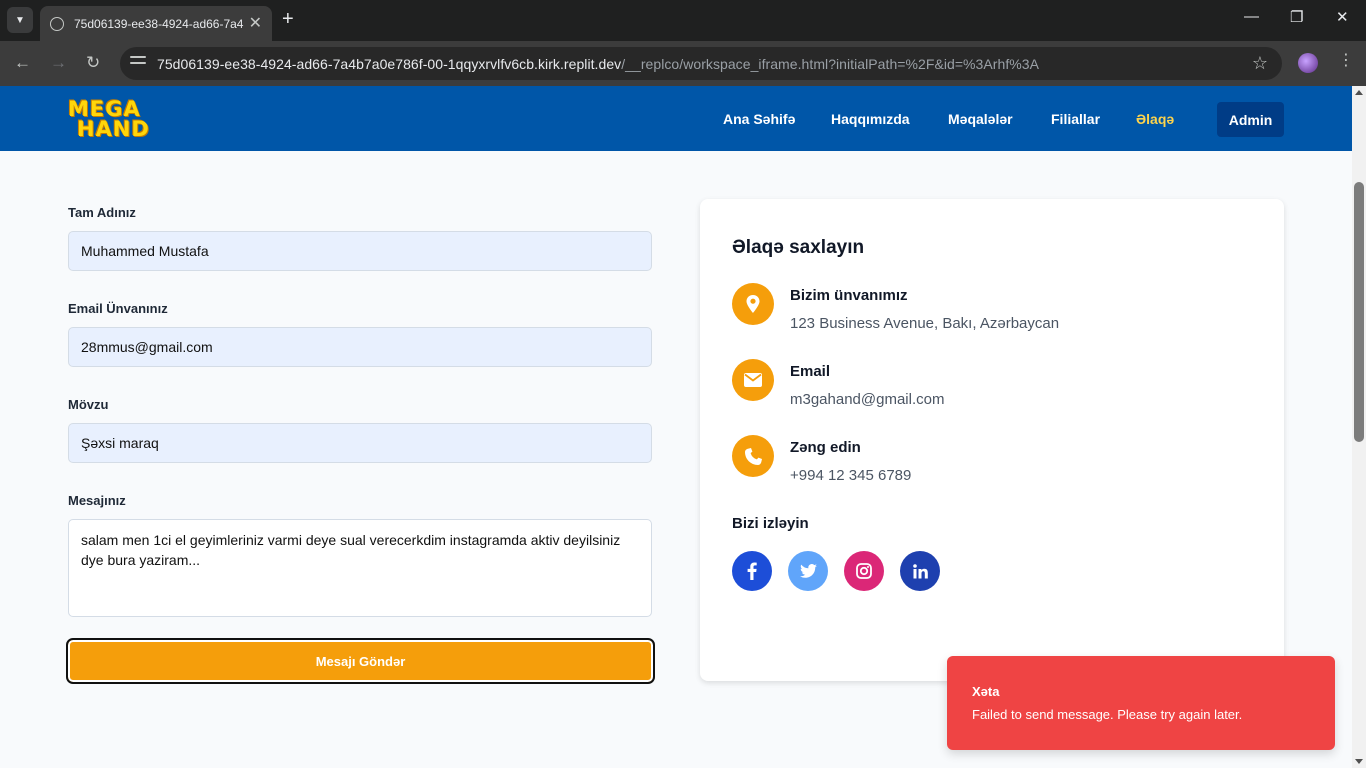 The width and height of the screenshot is (1366, 768). I want to click on contact-card-title: Əlaqə saxlayın, so click(798, 247).